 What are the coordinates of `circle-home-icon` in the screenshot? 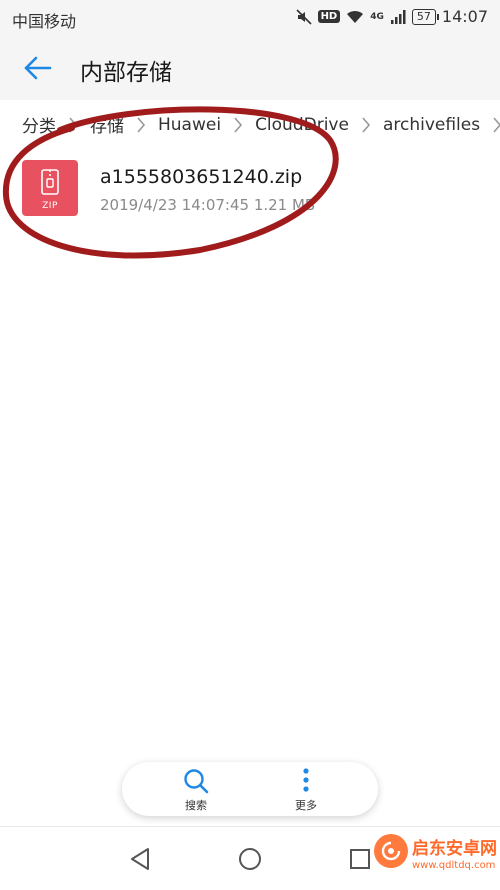 It's located at (250, 859).